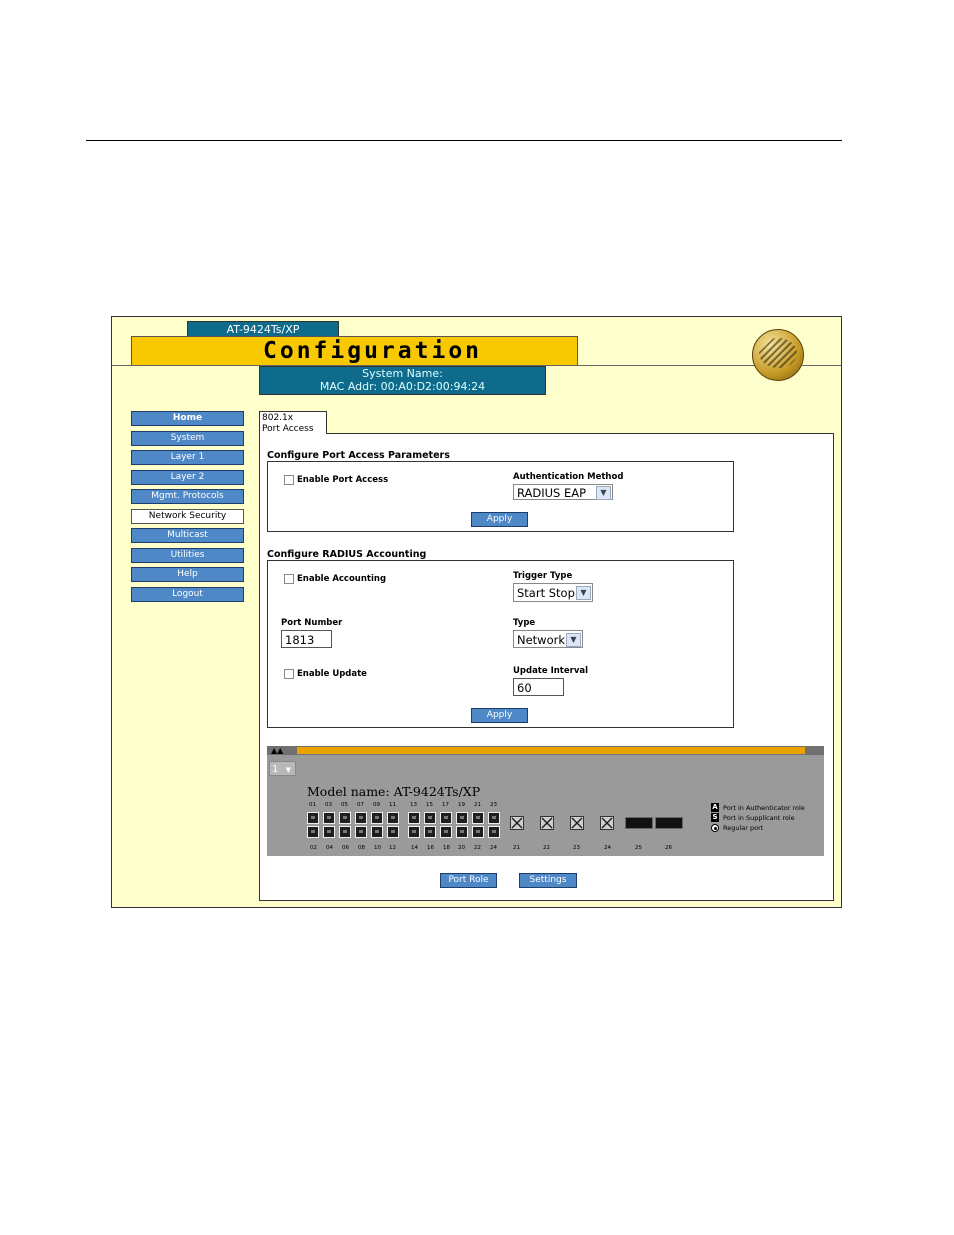 The image size is (954, 1235). I want to click on nav-layer2-button: Layer 2, so click(187, 477).